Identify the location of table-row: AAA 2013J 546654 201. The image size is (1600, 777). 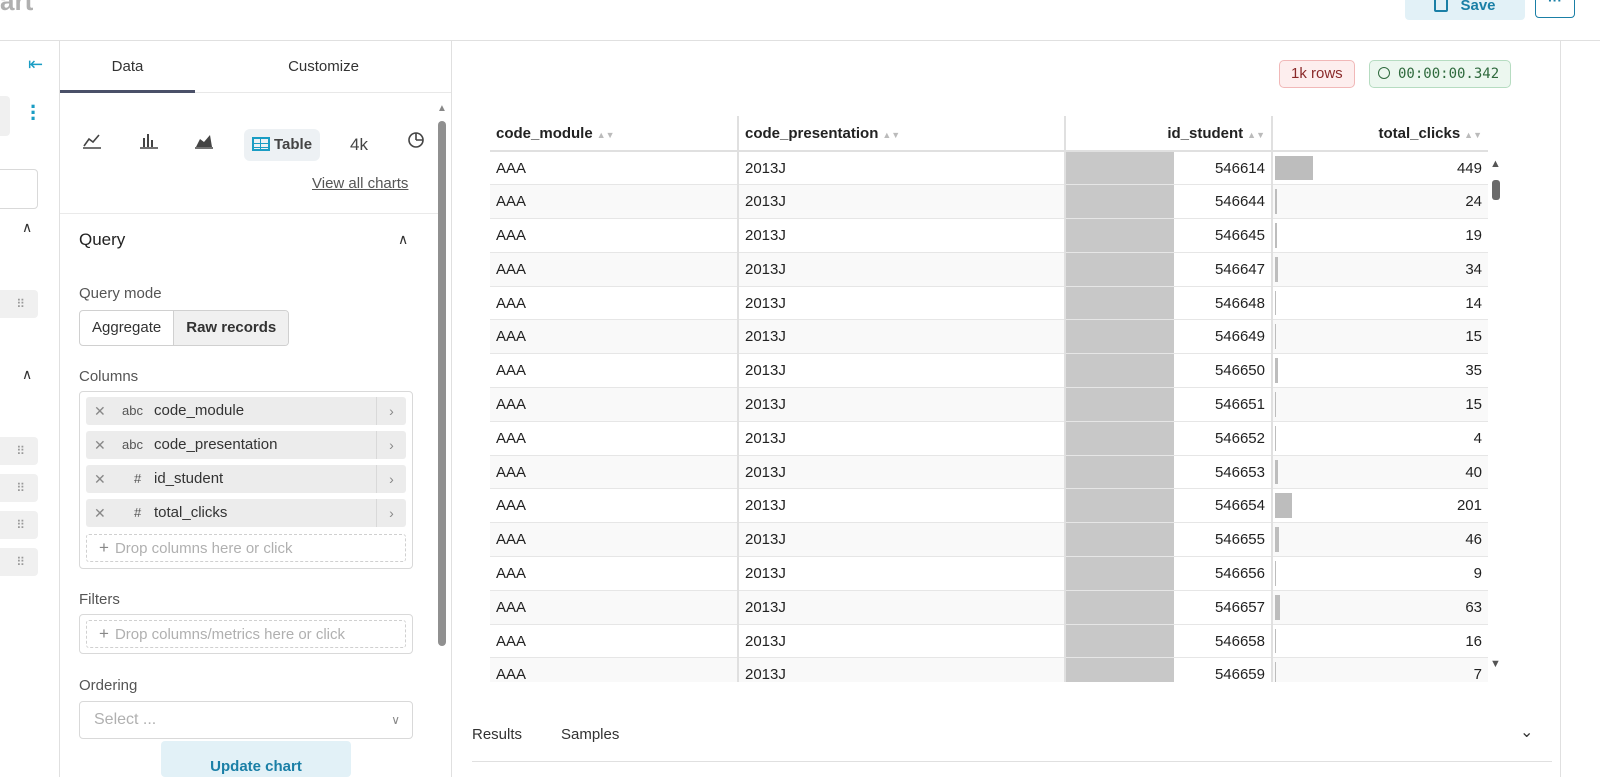
(989, 506).